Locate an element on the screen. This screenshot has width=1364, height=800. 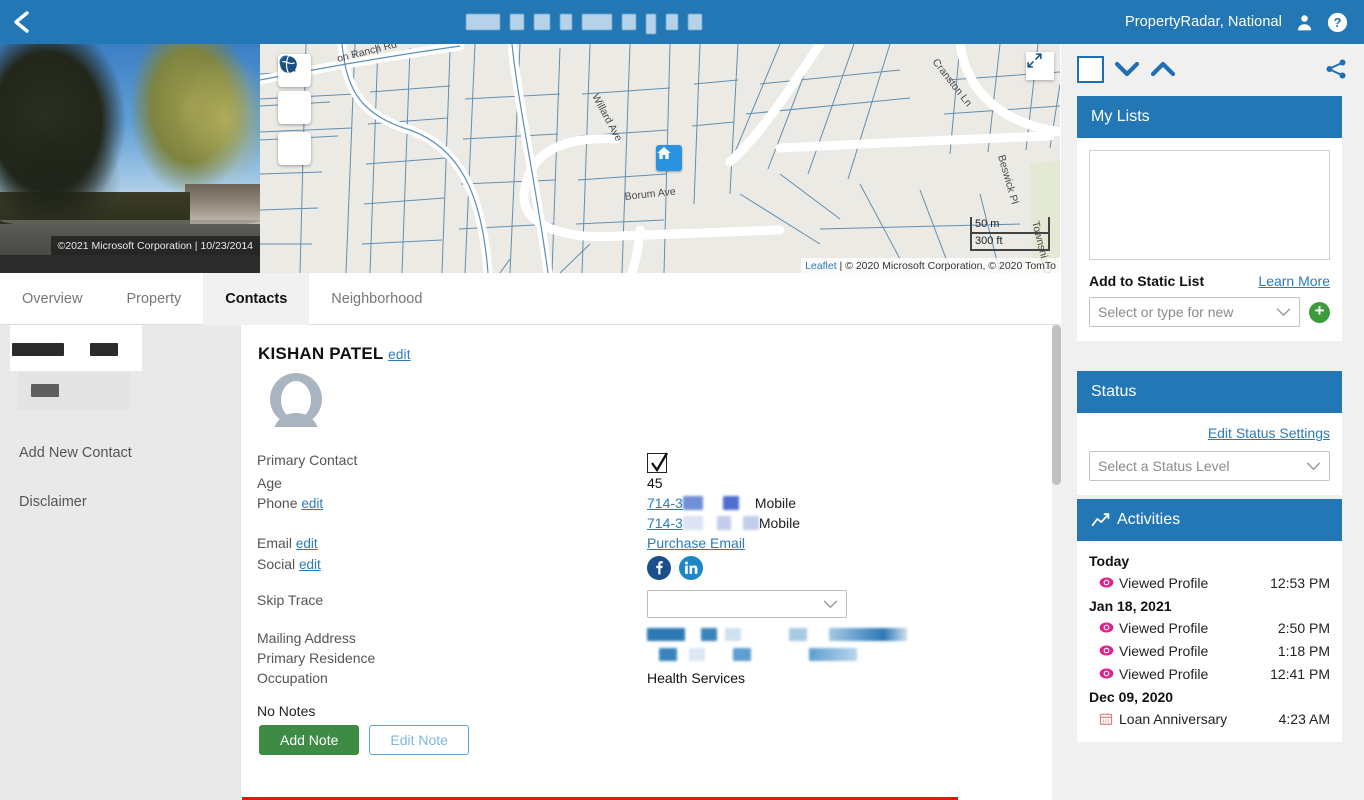
contact-rail-secondary-tab is located at coordinates (74, 391).